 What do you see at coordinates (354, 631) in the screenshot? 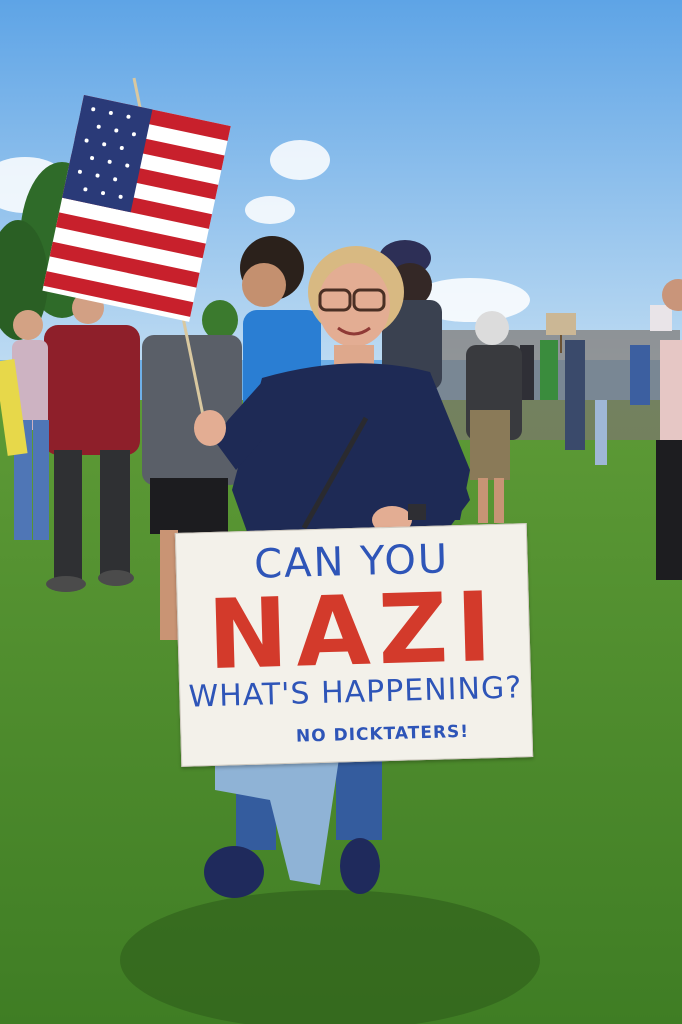
I see `sign-line-nazi: NAZI` at bounding box center [354, 631].